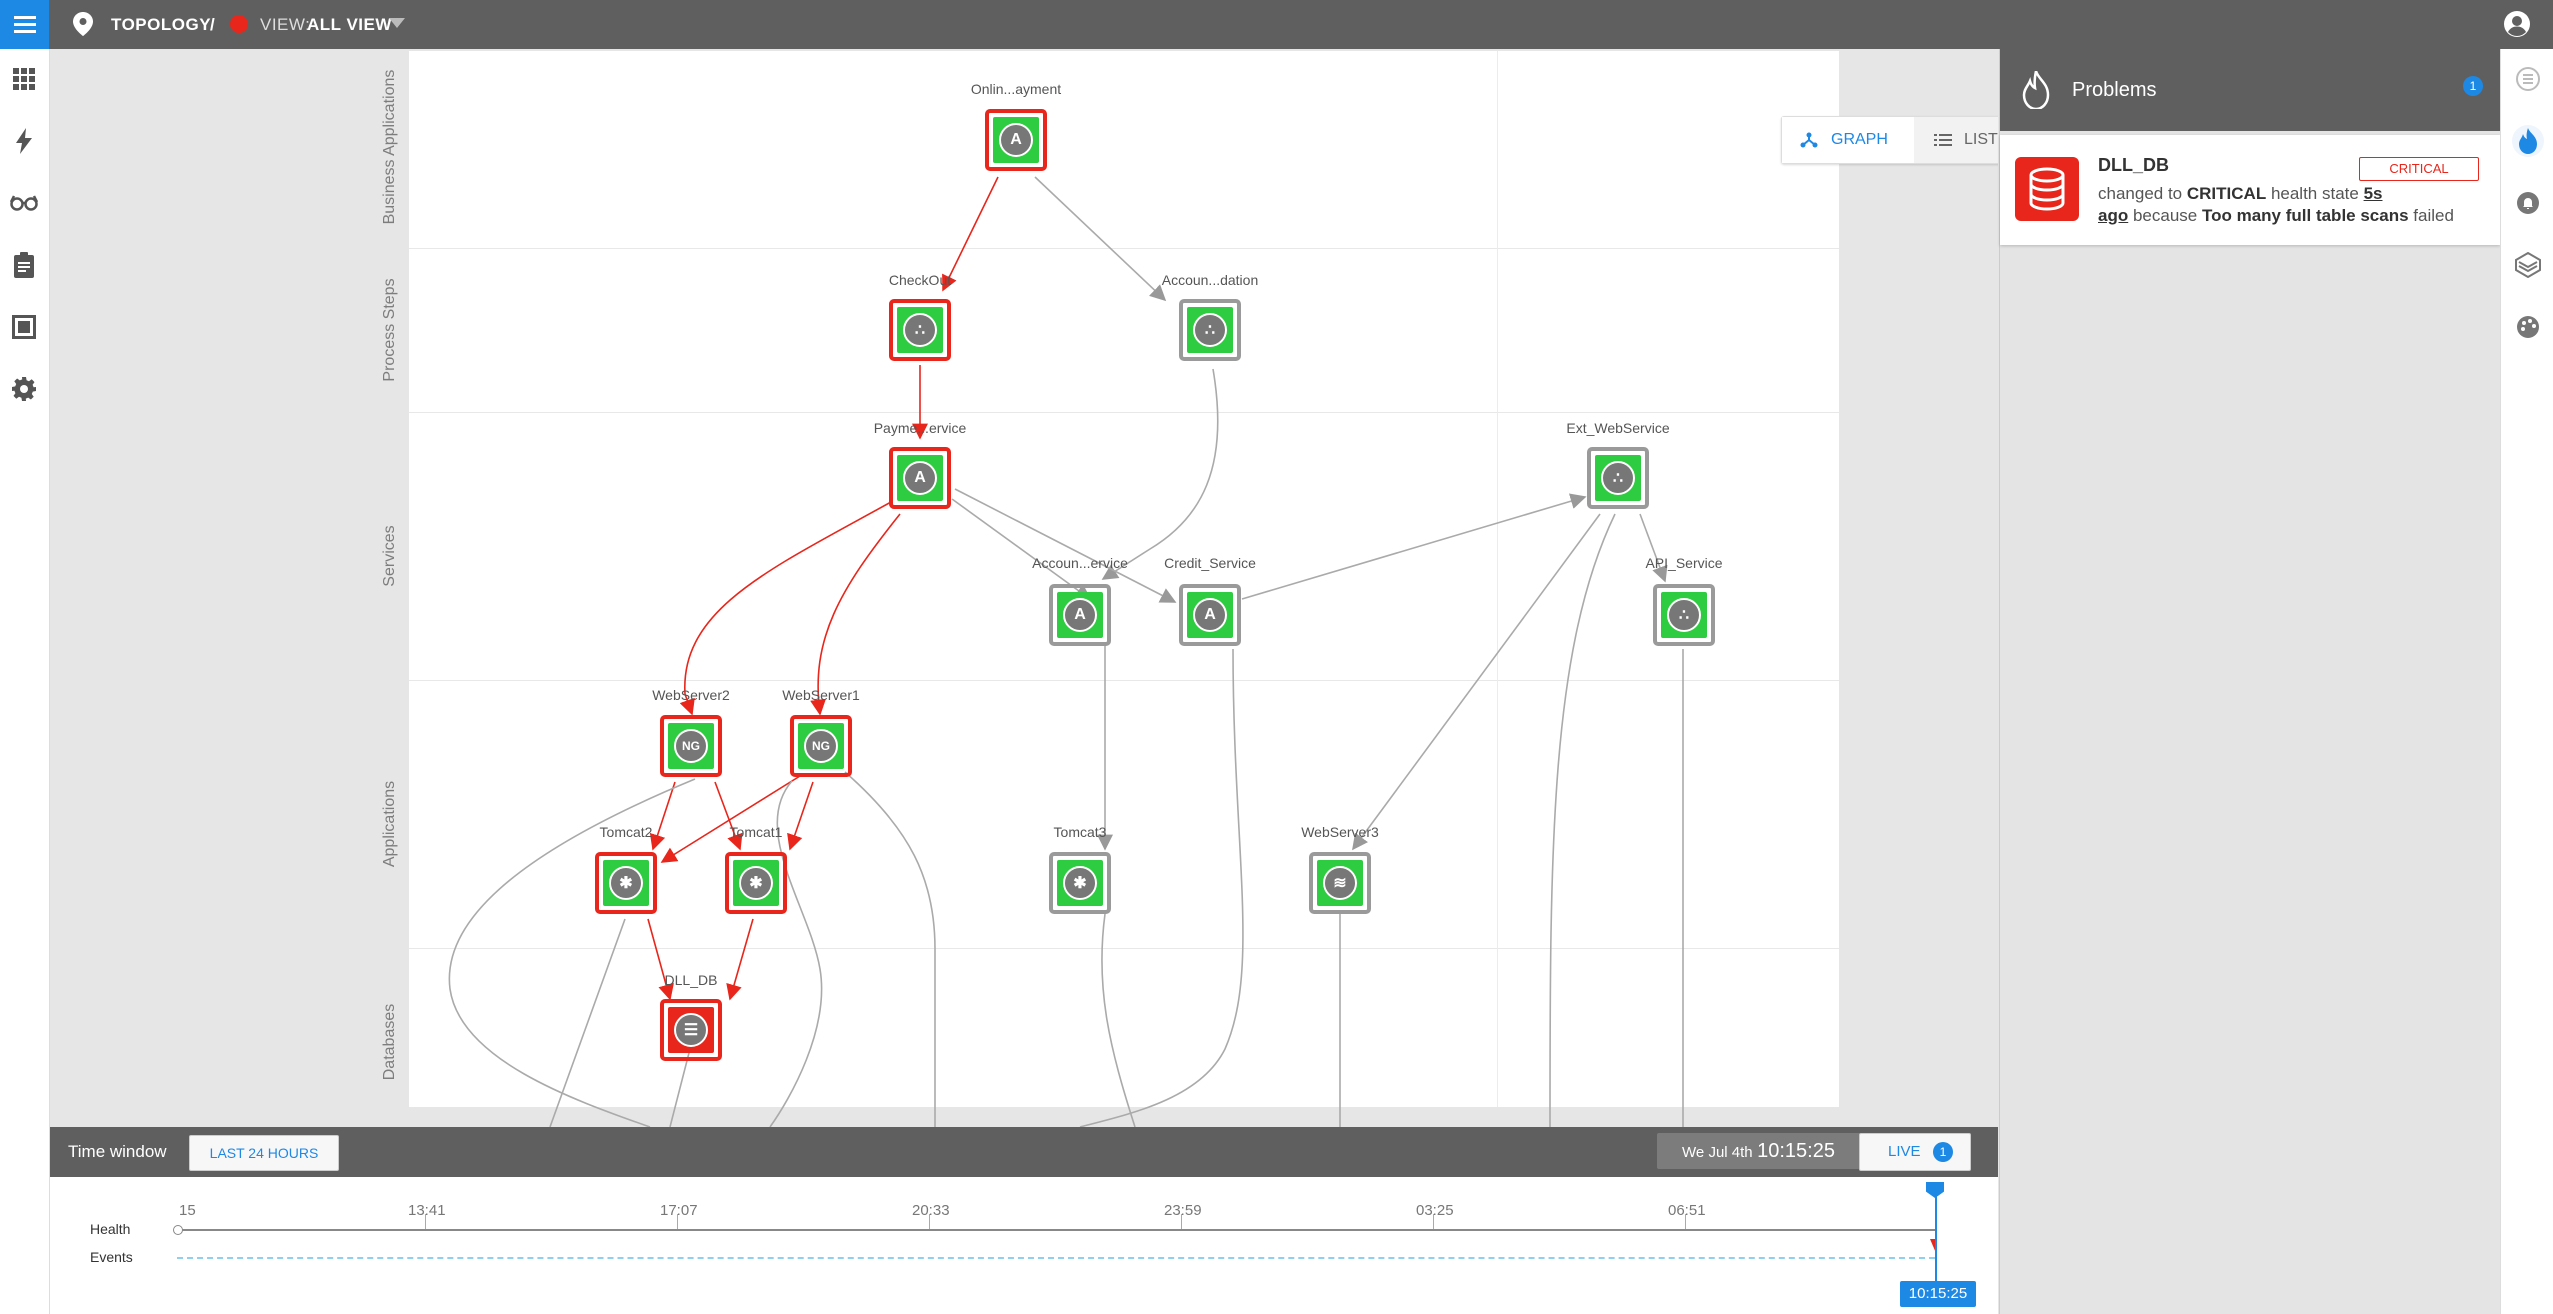 Image resolution: width=2553 pixels, height=1314 pixels. I want to click on current-time: 10:15:25, so click(1796, 1151).